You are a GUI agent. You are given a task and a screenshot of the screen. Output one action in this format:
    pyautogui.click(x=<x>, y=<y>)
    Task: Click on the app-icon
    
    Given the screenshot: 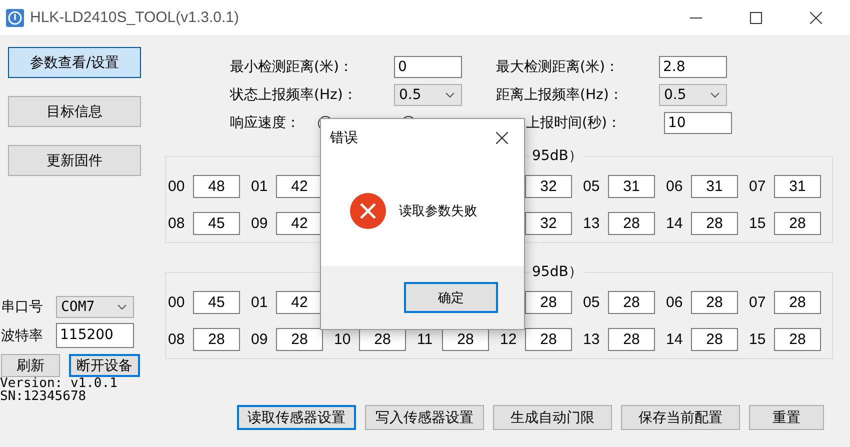 What is the action you would take?
    pyautogui.click(x=15, y=17)
    